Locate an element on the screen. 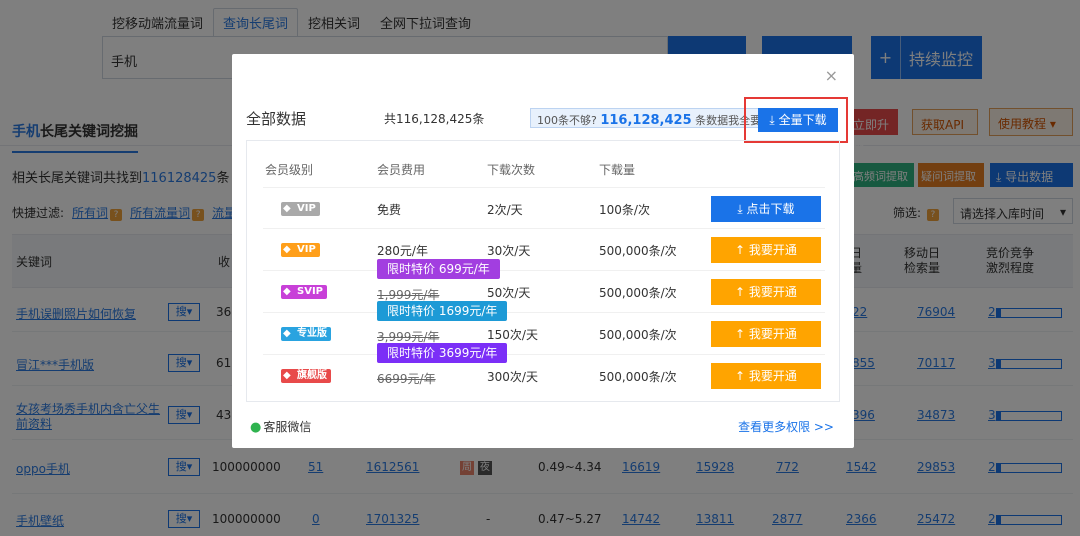 This screenshot has width=1080, height=536. click-download-button: ⤓ 点击下载 is located at coordinates (766, 209).